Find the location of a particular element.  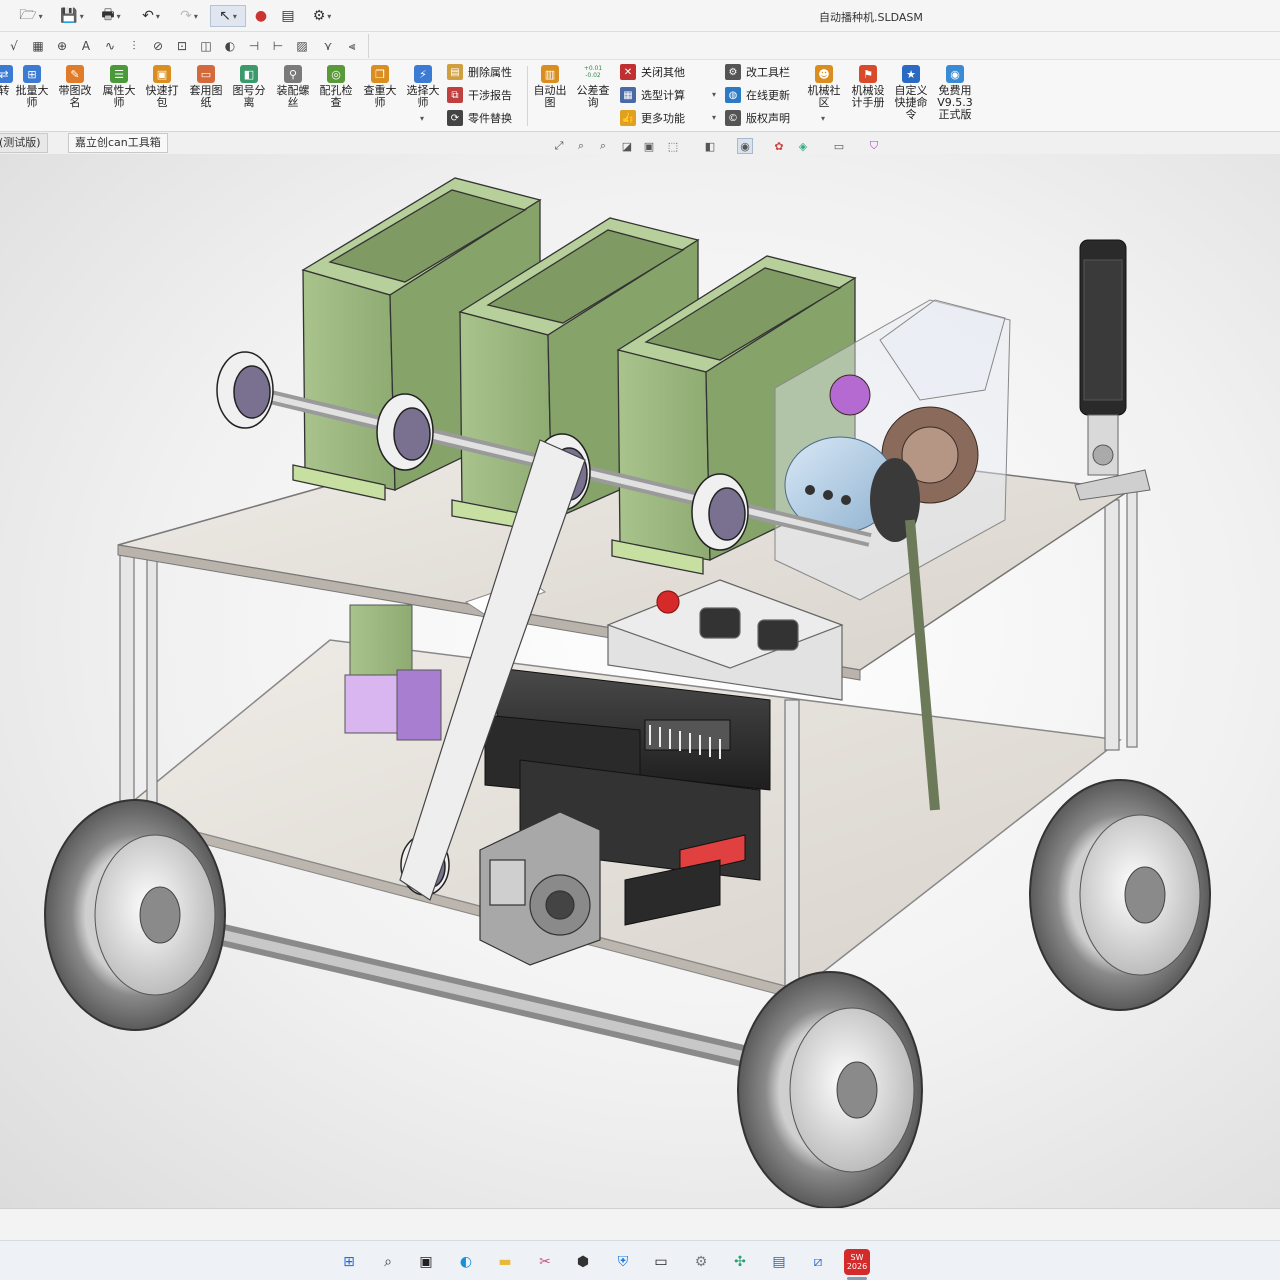

geometric-tolerance-icon: ◐ is located at coordinates (230, 46).